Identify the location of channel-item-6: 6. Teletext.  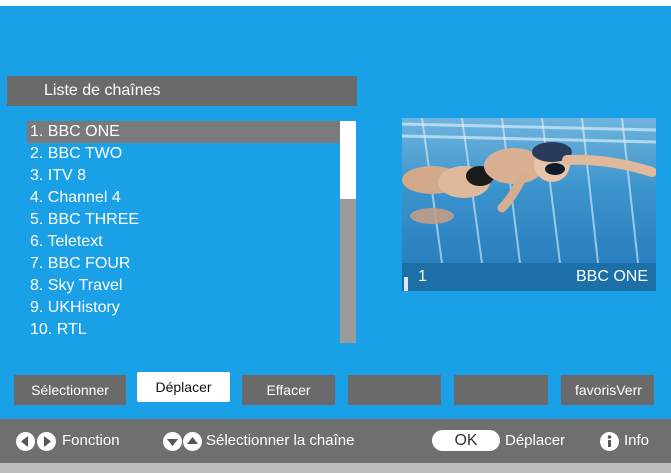
(184, 242).